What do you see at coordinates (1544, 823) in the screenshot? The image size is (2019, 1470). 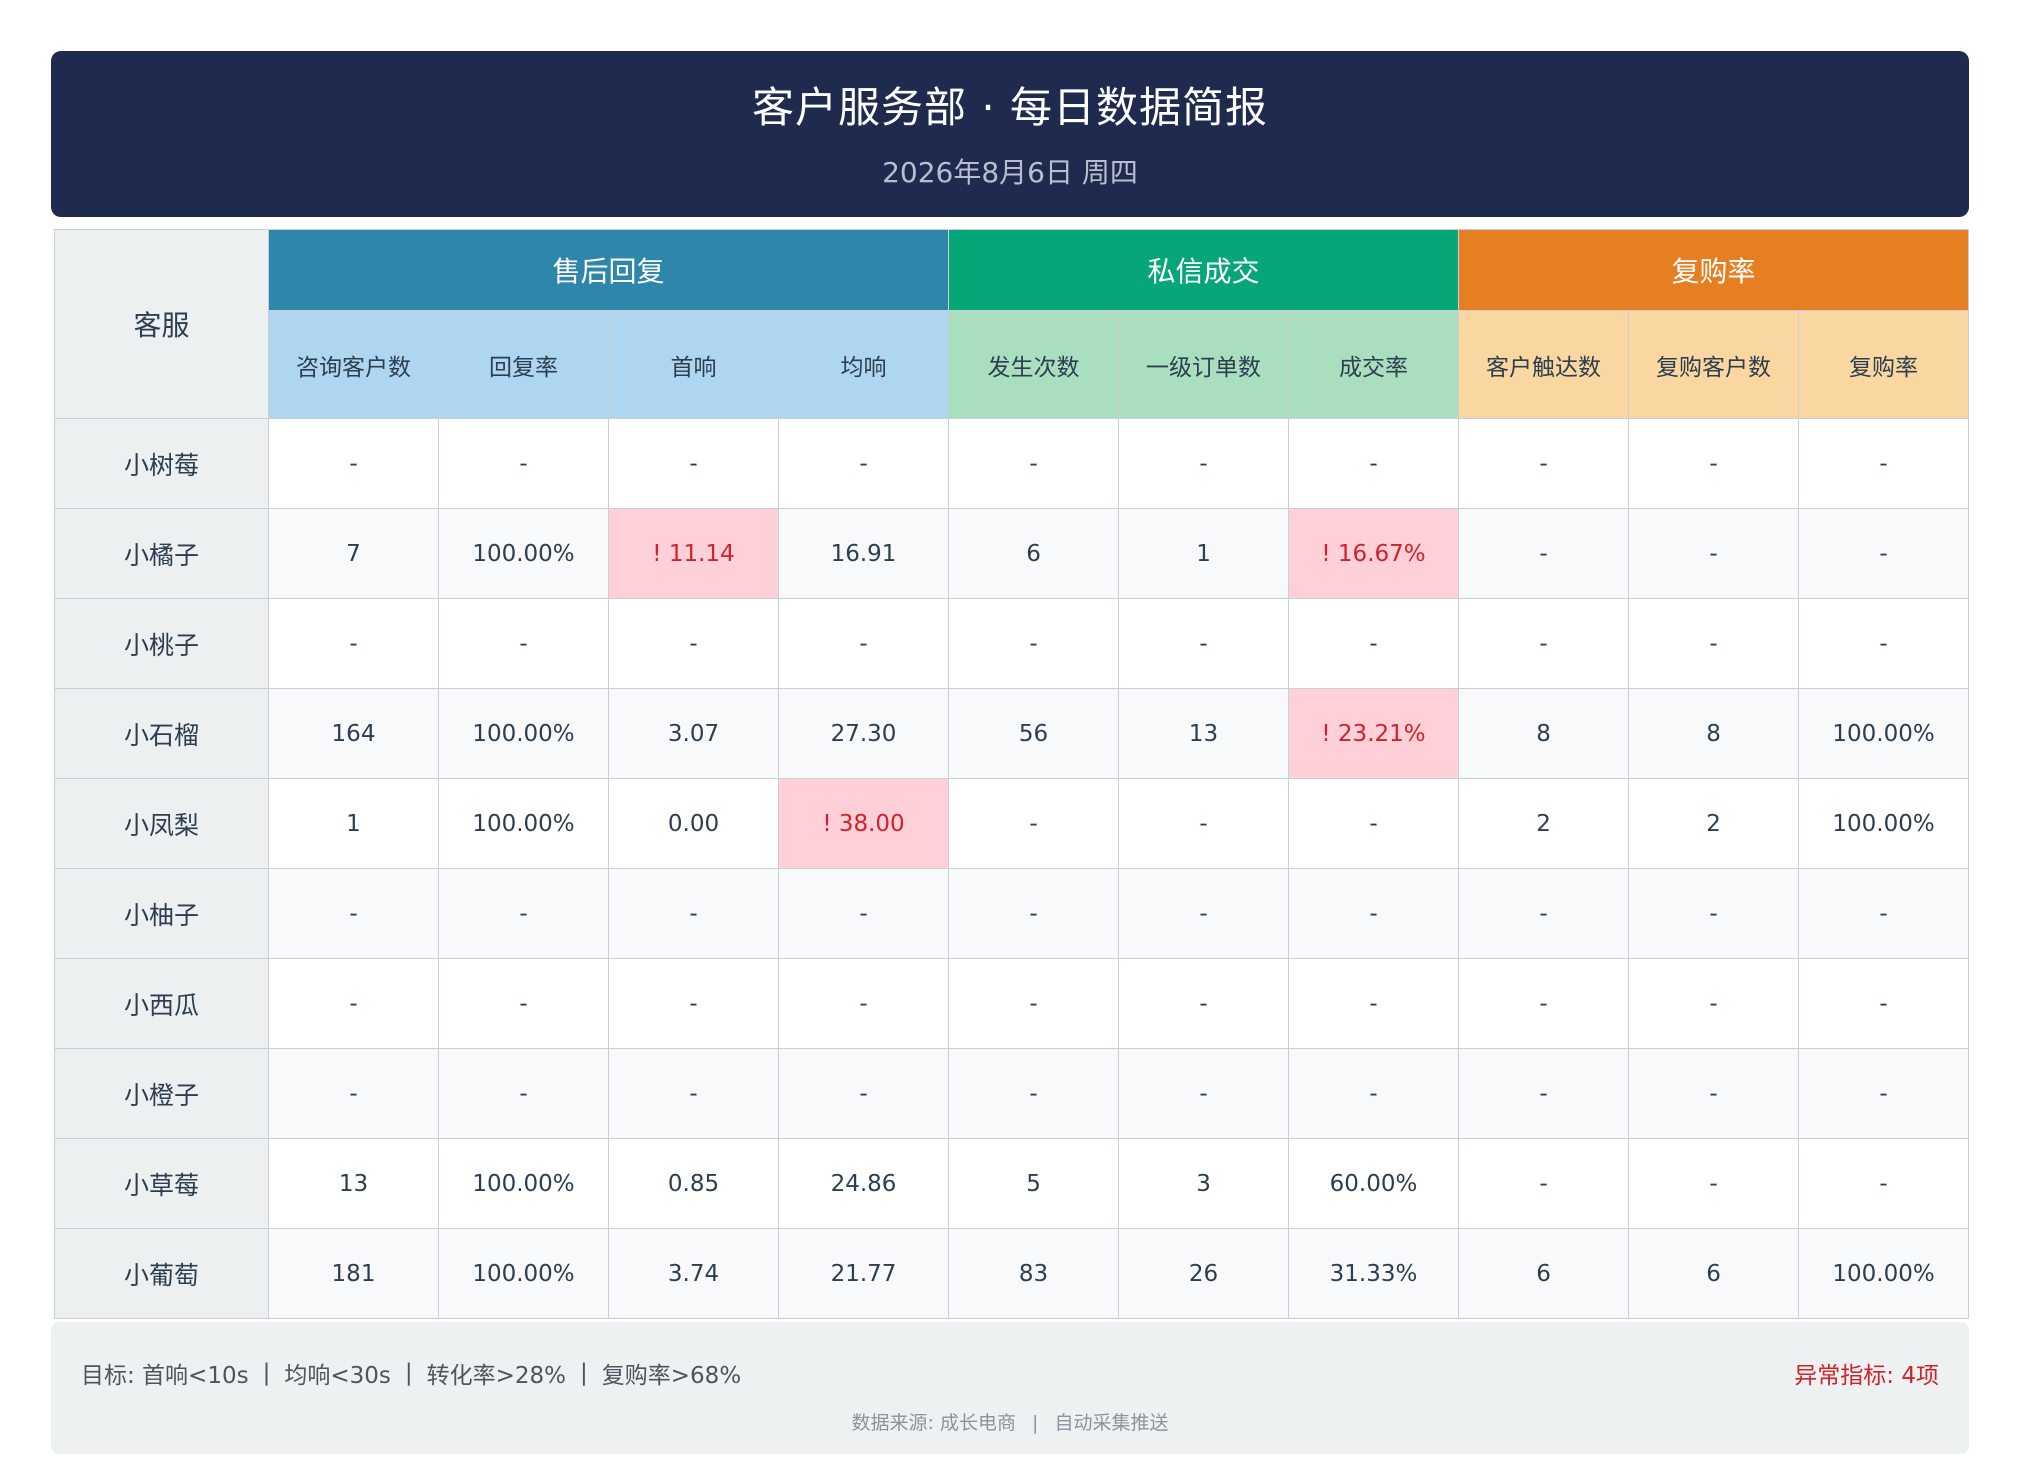 I see `metric-cell: 2` at bounding box center [1544, 823].